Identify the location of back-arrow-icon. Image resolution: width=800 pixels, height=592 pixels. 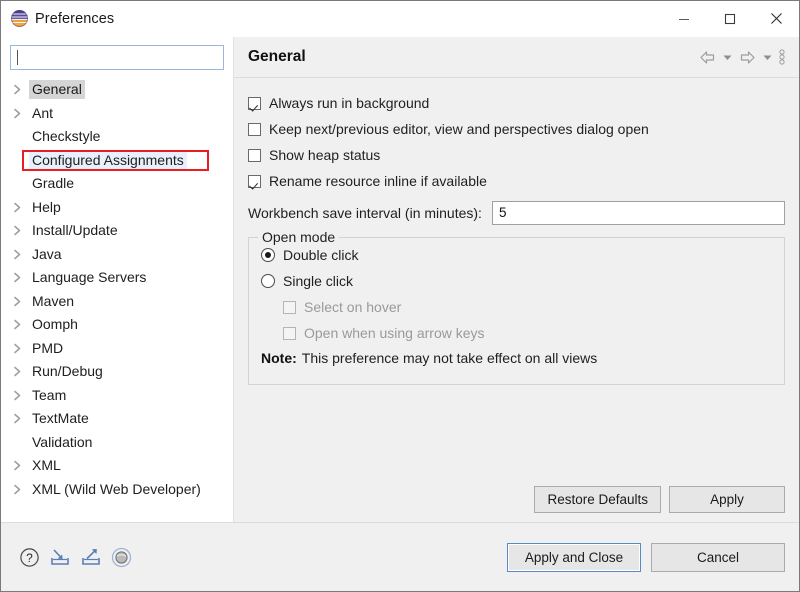
(707, 57).